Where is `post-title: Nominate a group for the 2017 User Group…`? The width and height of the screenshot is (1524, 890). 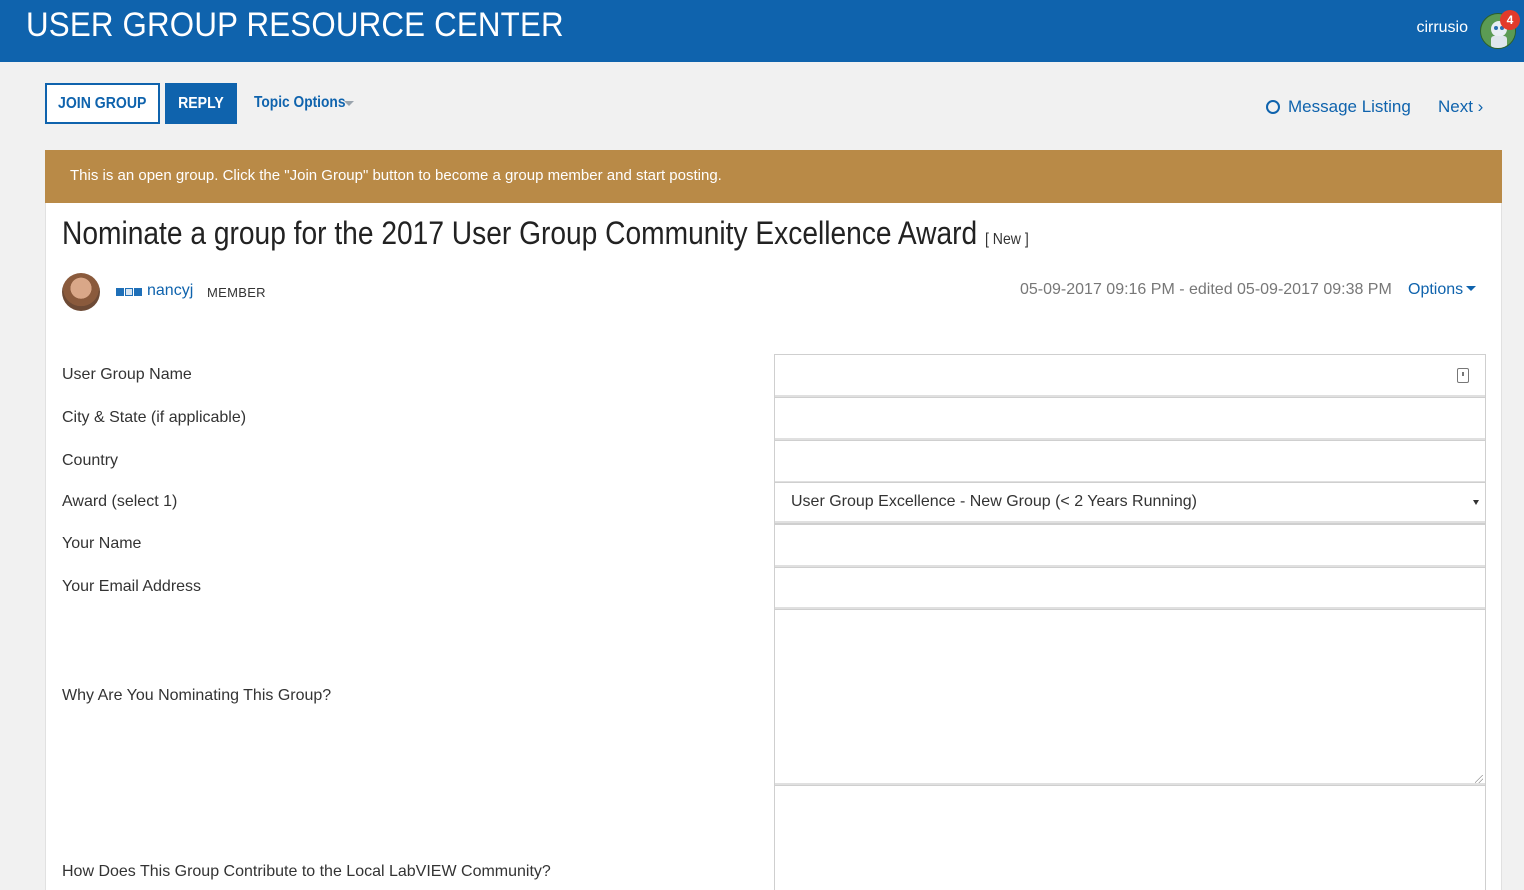
post-title: Nominate a group for the 2017 User Group… is located at coordinates (545, 233).